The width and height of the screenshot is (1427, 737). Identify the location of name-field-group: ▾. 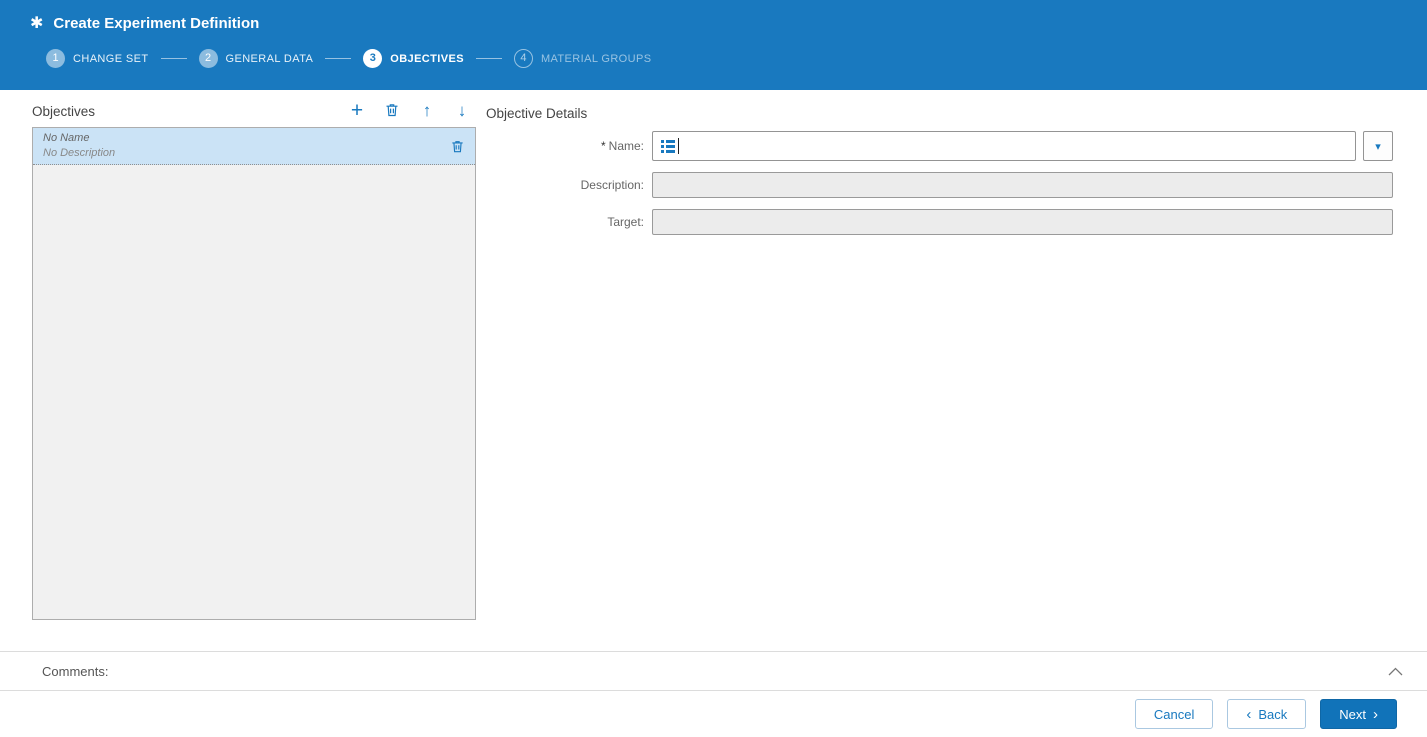
(1022, 146).